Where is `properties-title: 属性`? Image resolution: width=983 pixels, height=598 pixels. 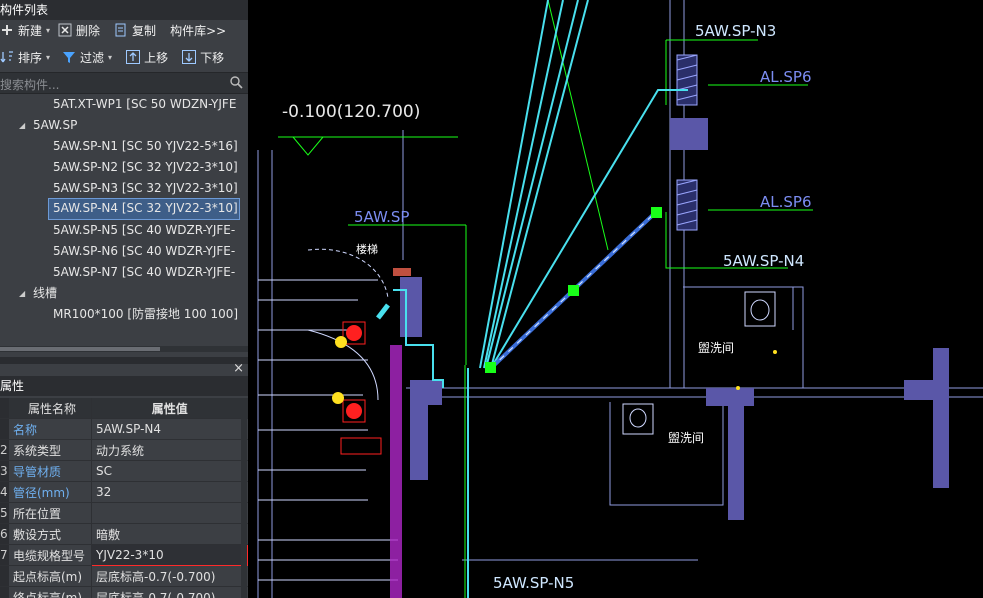
properties-title: 属性 is located at coordinates (12, 386).